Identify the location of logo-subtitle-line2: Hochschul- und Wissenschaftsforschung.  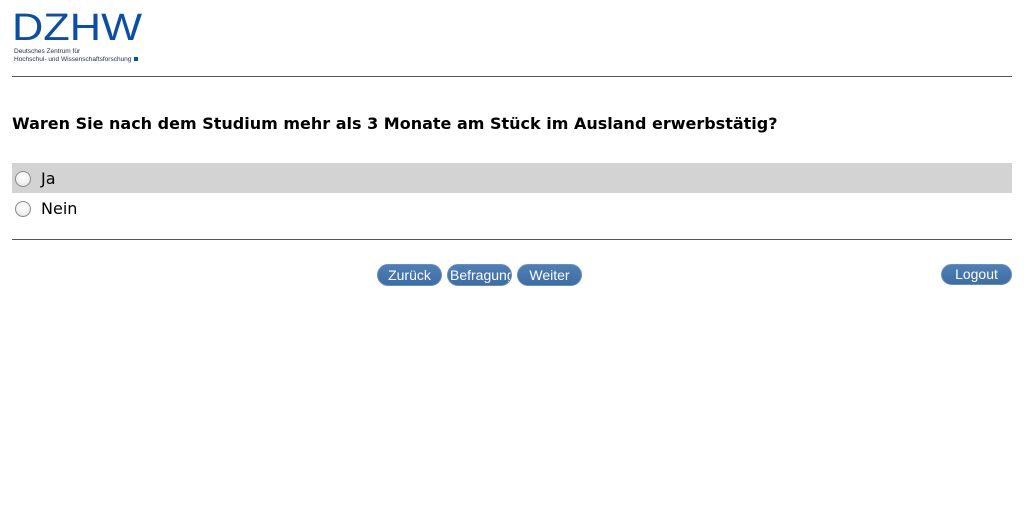
(73, 59).